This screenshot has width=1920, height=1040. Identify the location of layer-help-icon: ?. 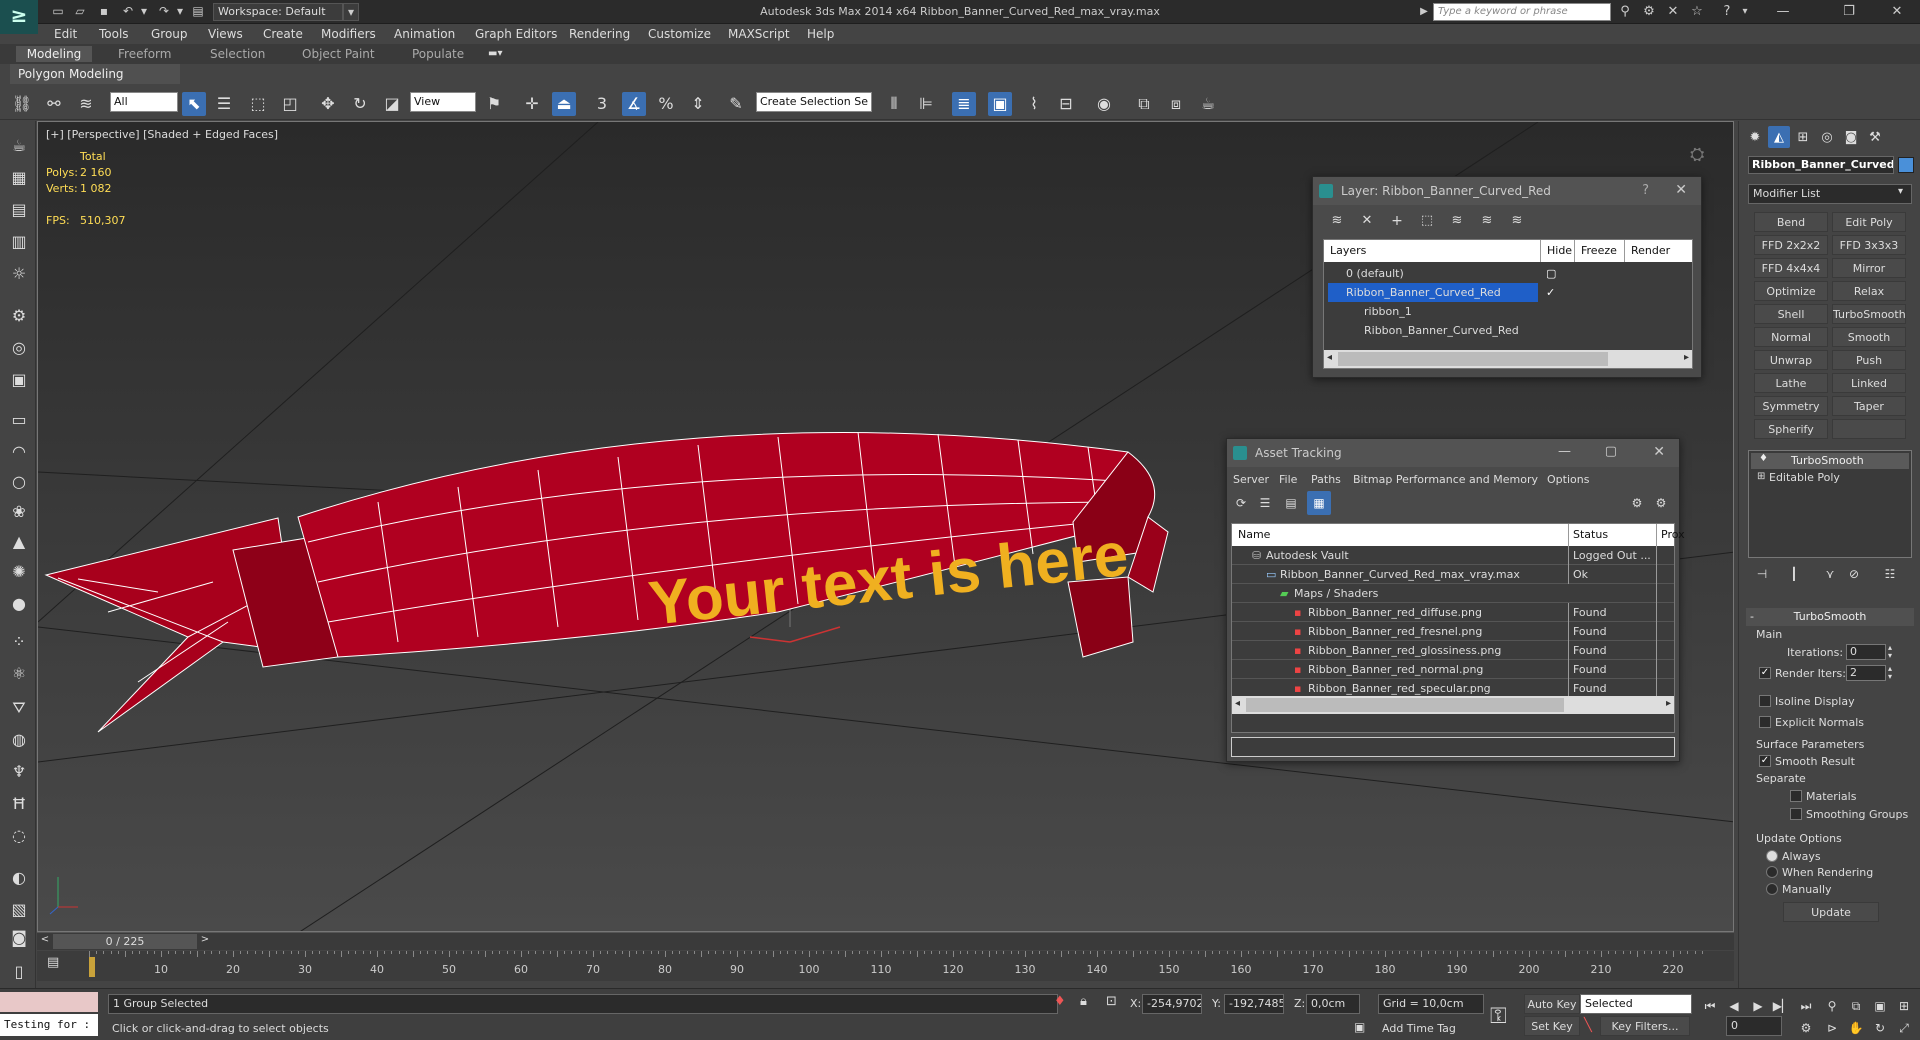
(1645, 190).